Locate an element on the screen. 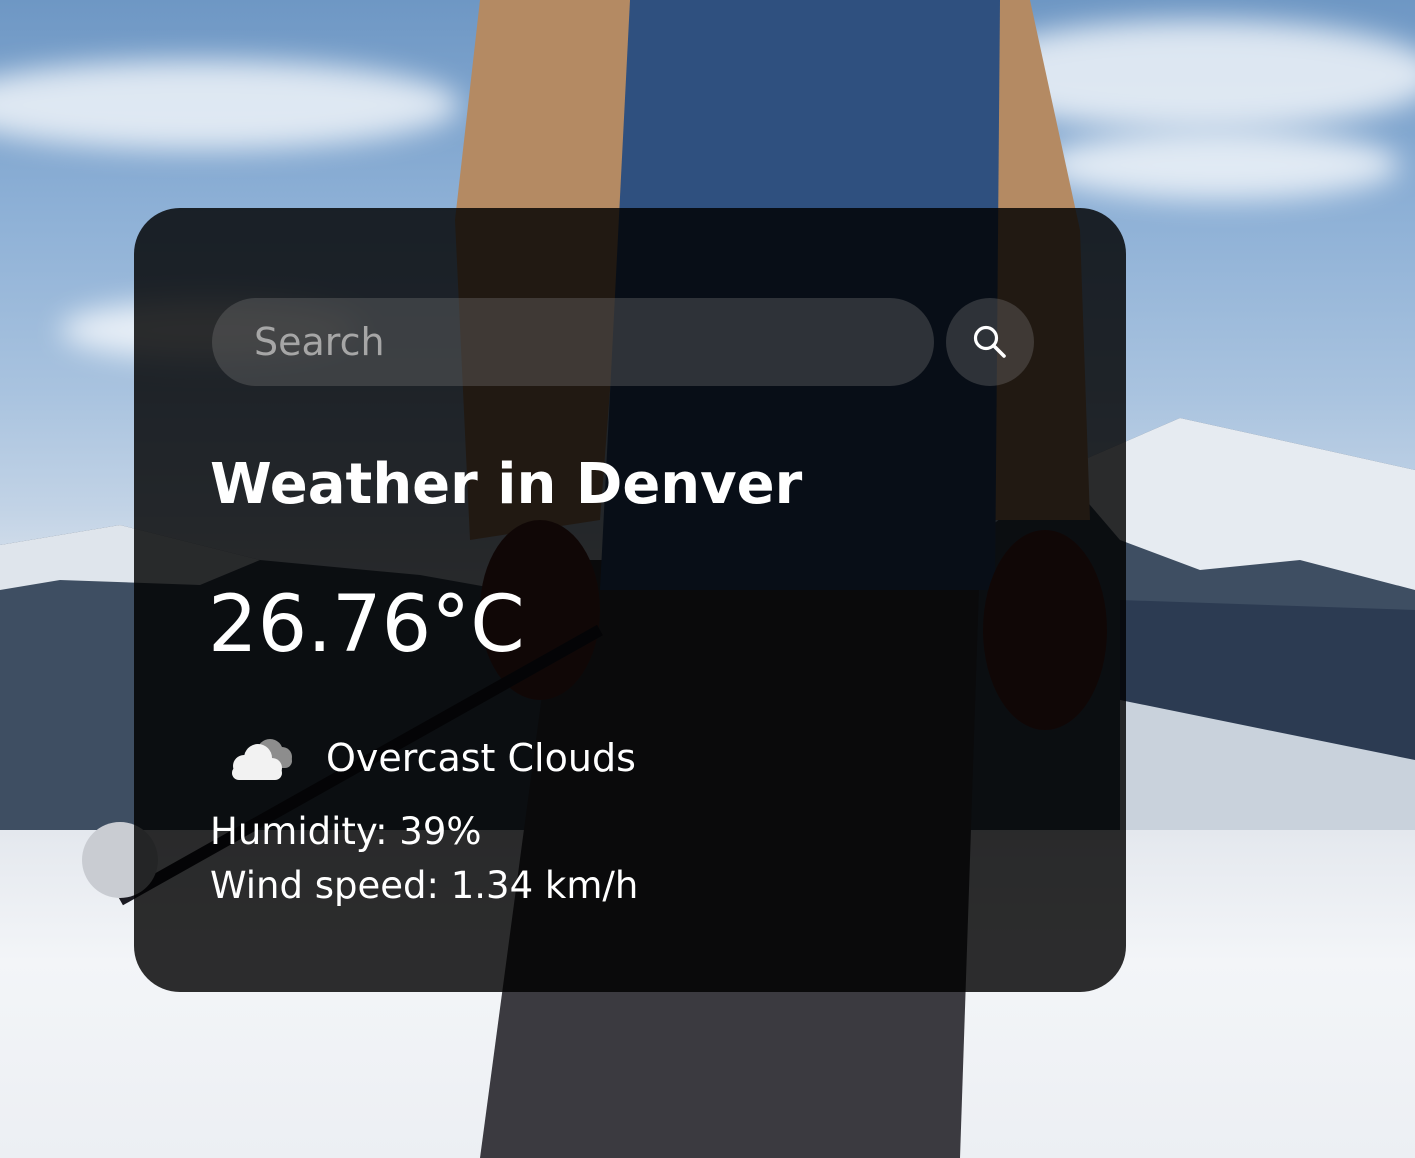 Image resolution: width=1415 pixels, height=1158 pixels. condition-description: Overcast Clouds is located at coordinates (481, 758).